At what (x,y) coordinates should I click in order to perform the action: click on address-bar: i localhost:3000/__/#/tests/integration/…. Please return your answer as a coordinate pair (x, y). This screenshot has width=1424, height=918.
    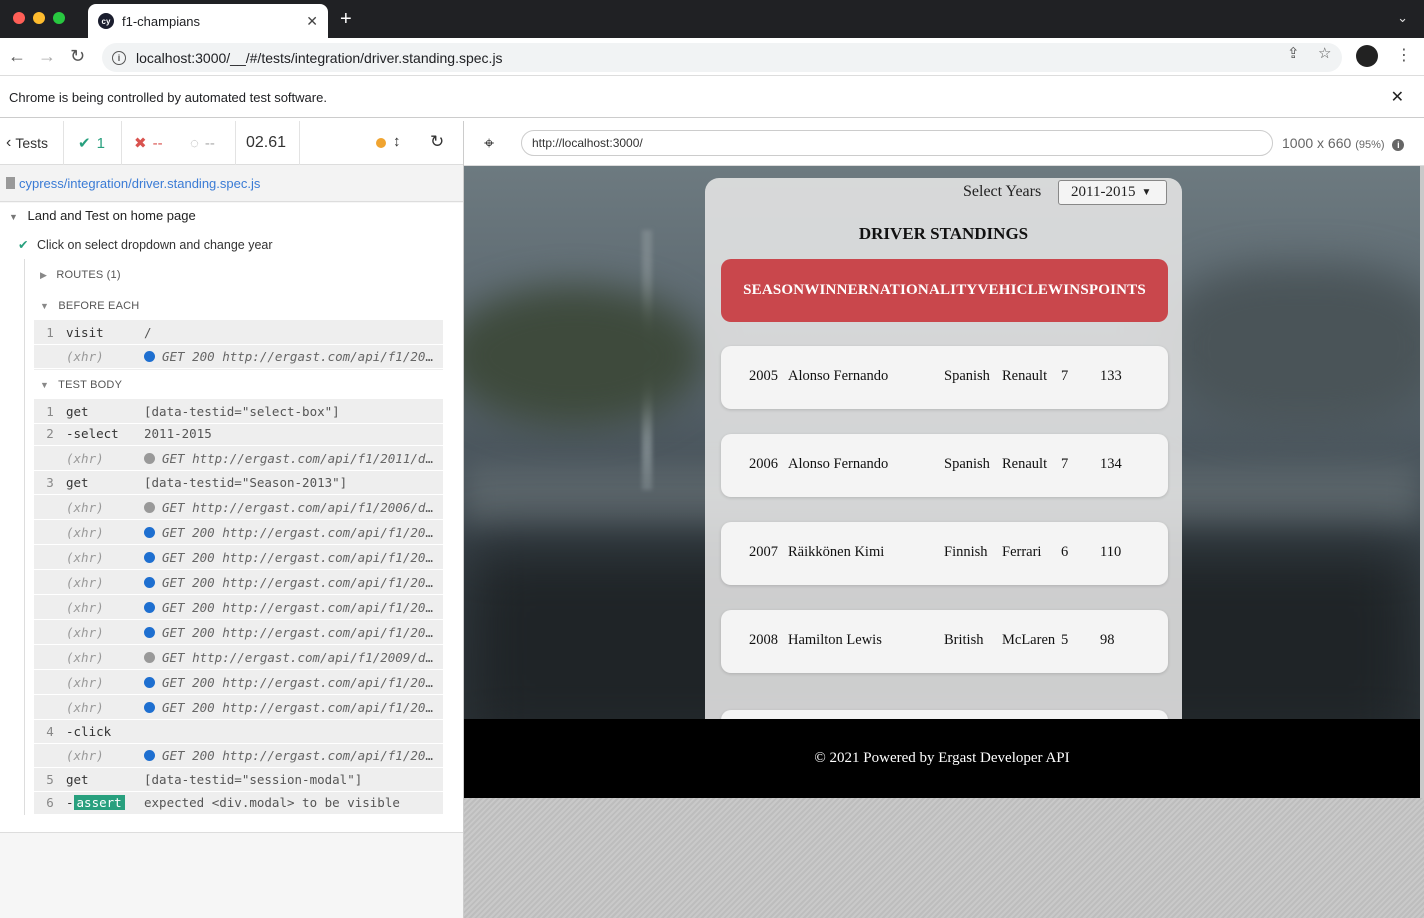
    Looking at the image, I should click on (722, 57).